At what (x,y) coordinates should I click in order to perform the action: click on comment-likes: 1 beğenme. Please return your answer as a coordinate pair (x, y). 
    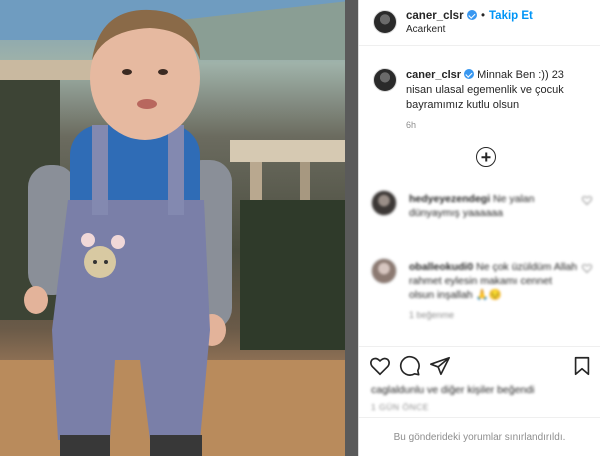
    Looking at the image, I should click on (431, 315).